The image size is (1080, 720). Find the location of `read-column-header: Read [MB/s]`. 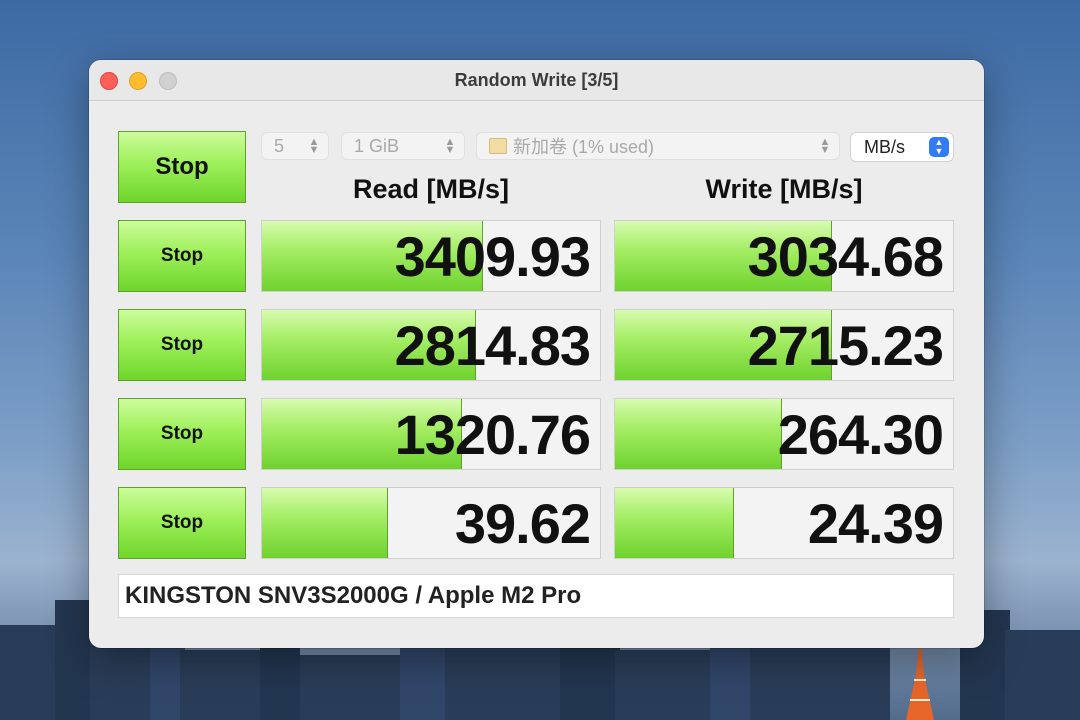

read-column-header: Read [MB/s] is located at coordinates (430, 189).